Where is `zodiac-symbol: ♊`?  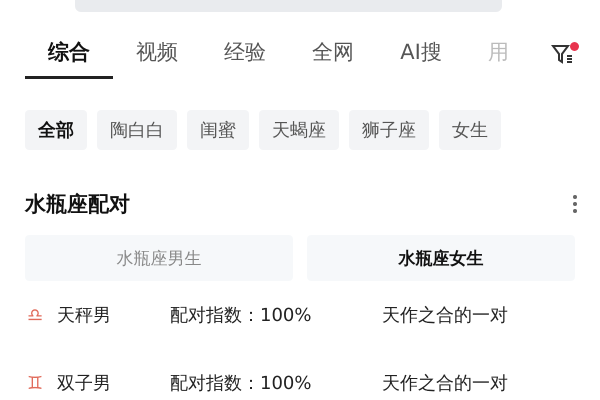
zodiac-symbol: ♊ is located at coordinates (35, 383).